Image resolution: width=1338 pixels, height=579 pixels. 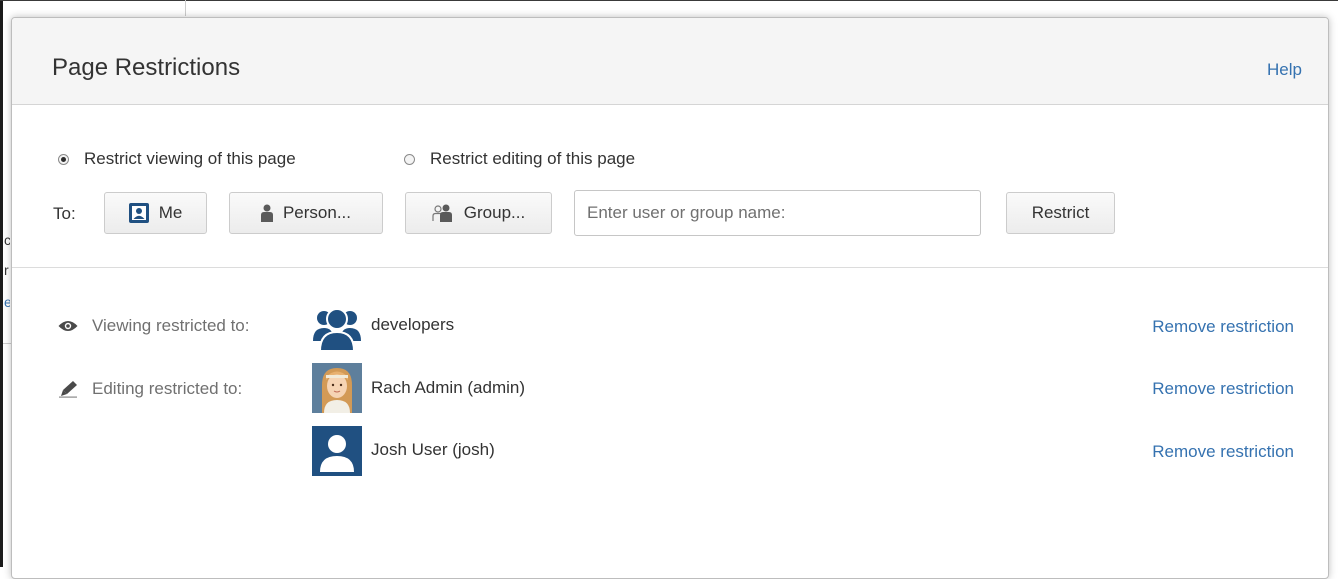 What do you see at coordinates (167, 388) in the screenshot?
I see `editing-restricted-text: Editing restricted to:` at bounding box center [167, 388].